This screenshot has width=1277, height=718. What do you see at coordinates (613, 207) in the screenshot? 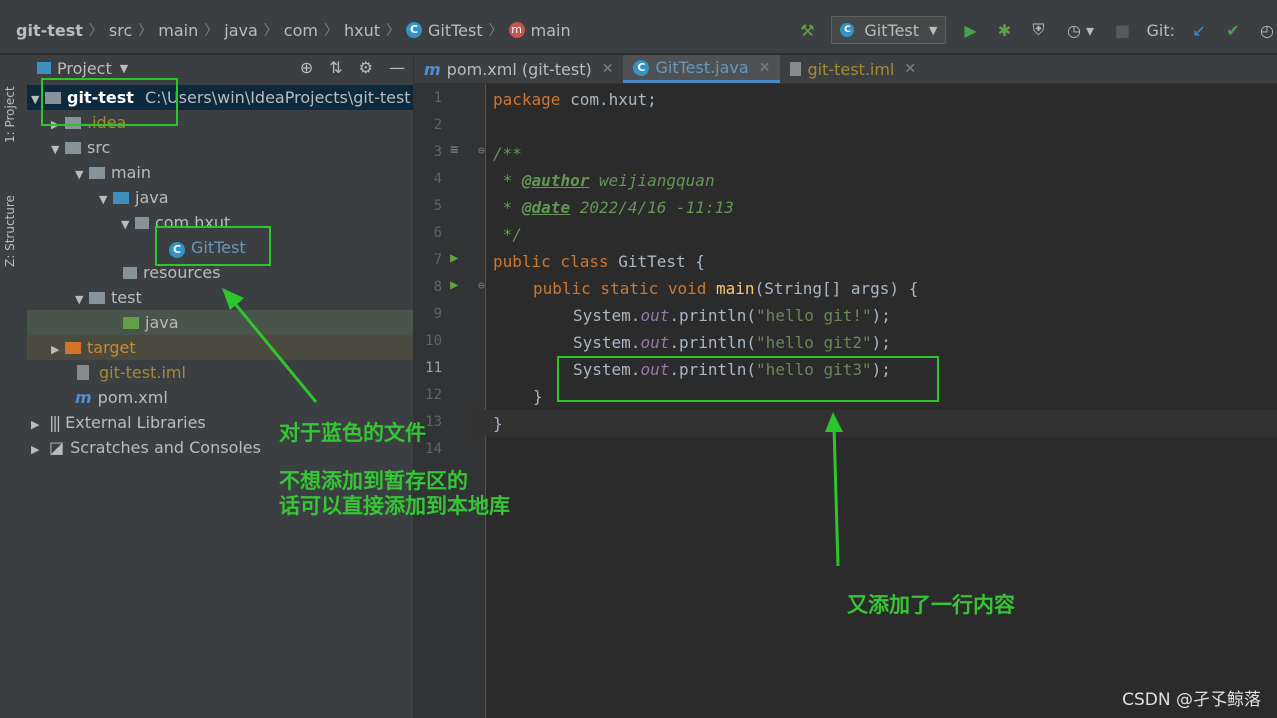
I see `code-line-5: * @date 2022/4/16 -11:13` at bounding box center [613, 207].